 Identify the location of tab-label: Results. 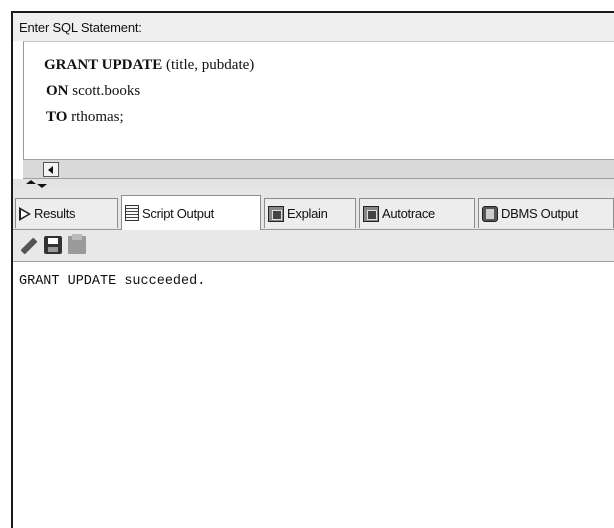
(55, 213).